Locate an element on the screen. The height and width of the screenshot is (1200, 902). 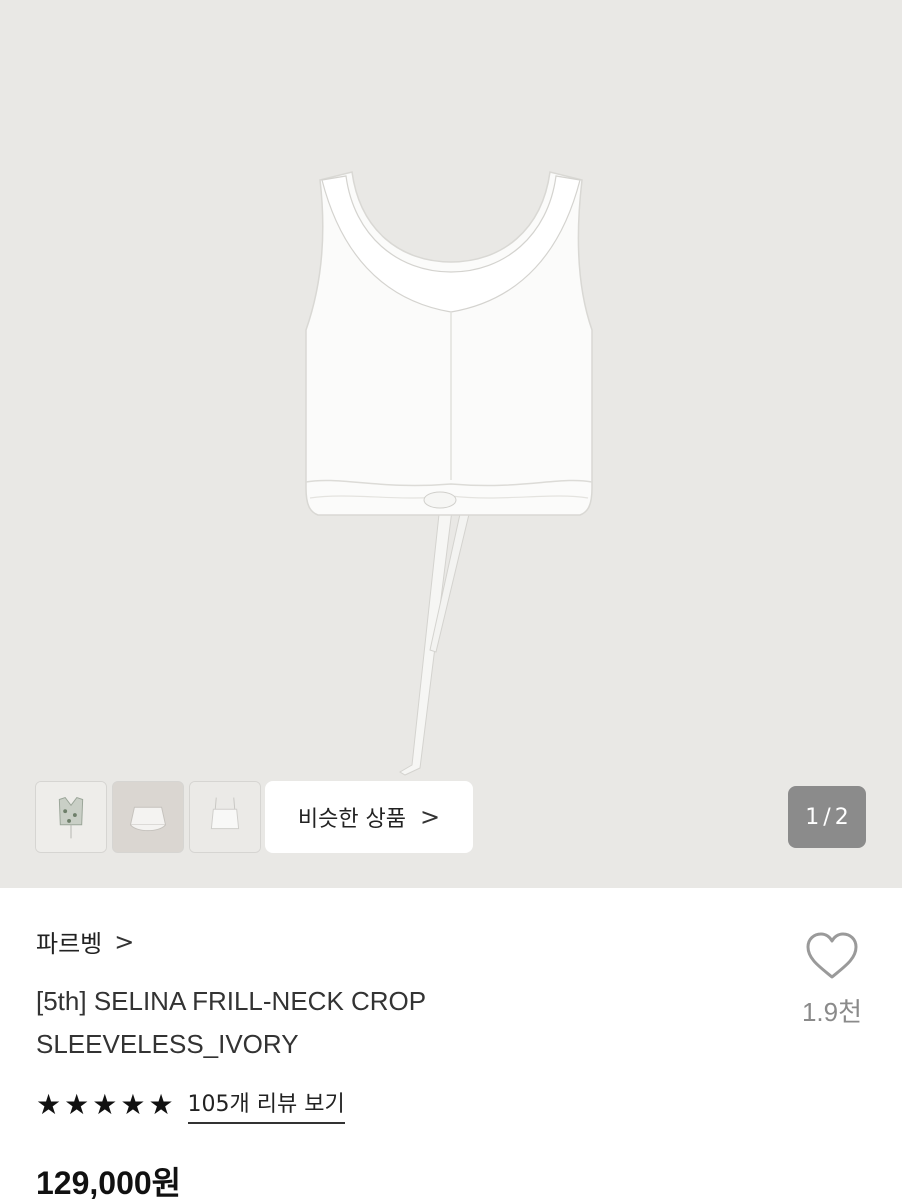
floral-top-thumbnail-image is located at coordinates (71, 817).